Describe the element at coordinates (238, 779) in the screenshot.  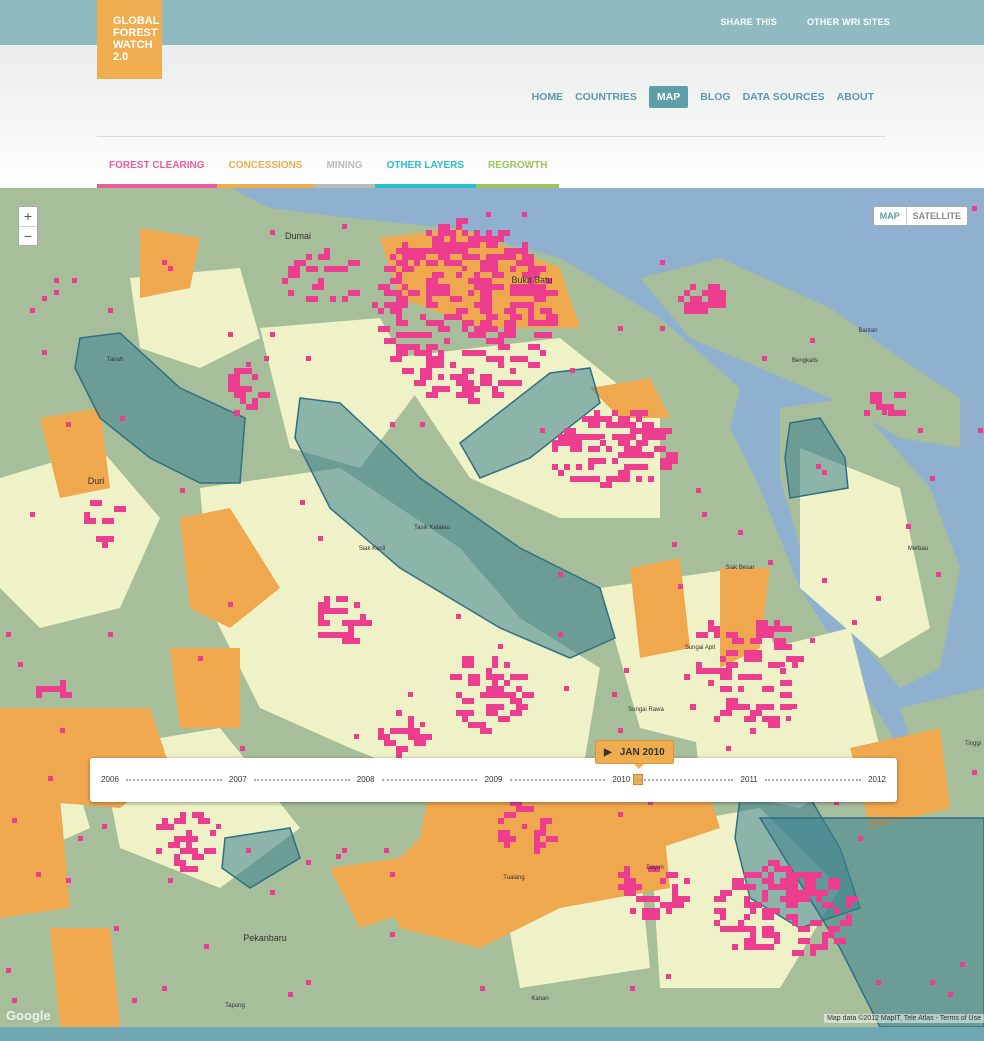
I see `timeline-year: 2007` at that location.